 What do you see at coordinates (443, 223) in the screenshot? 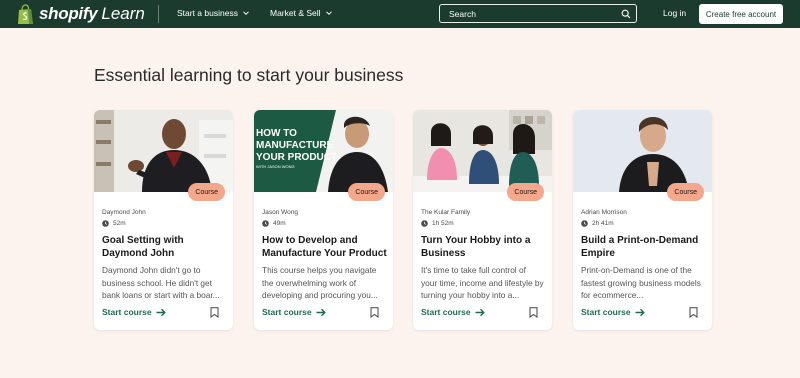
I see `course-duration-text: 1h 52m` at bounding box center [443, 223].